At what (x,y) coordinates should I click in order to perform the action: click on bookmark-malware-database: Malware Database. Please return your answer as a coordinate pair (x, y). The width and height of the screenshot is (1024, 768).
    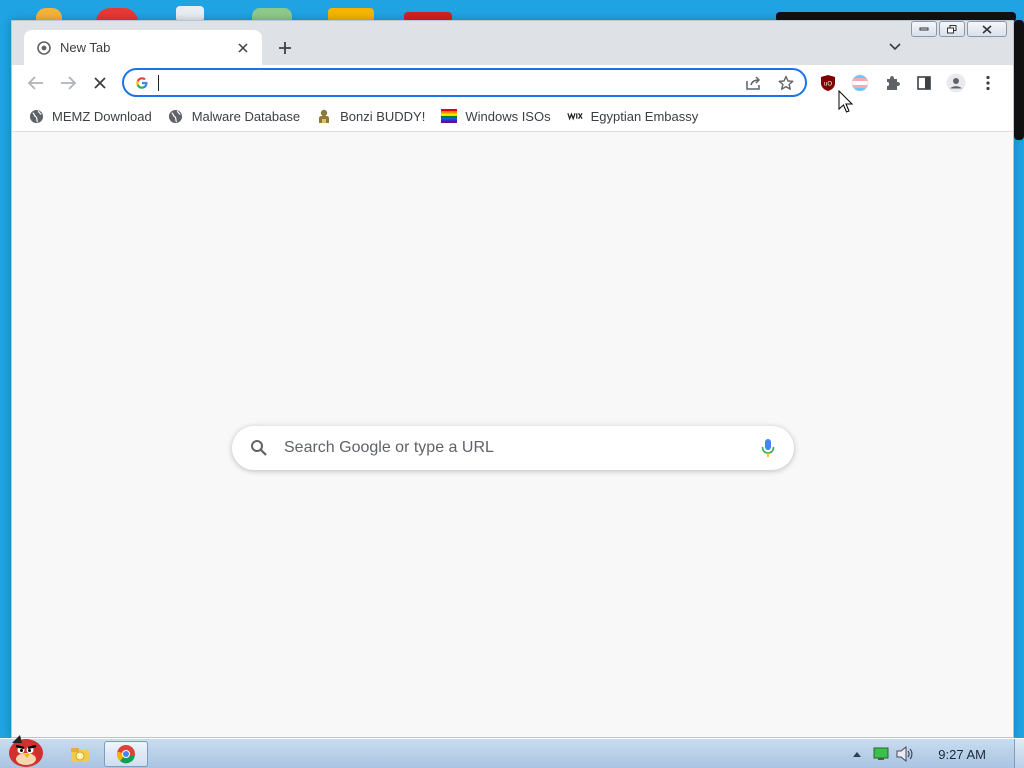
    Looking at the image, I should click on (238, 116).